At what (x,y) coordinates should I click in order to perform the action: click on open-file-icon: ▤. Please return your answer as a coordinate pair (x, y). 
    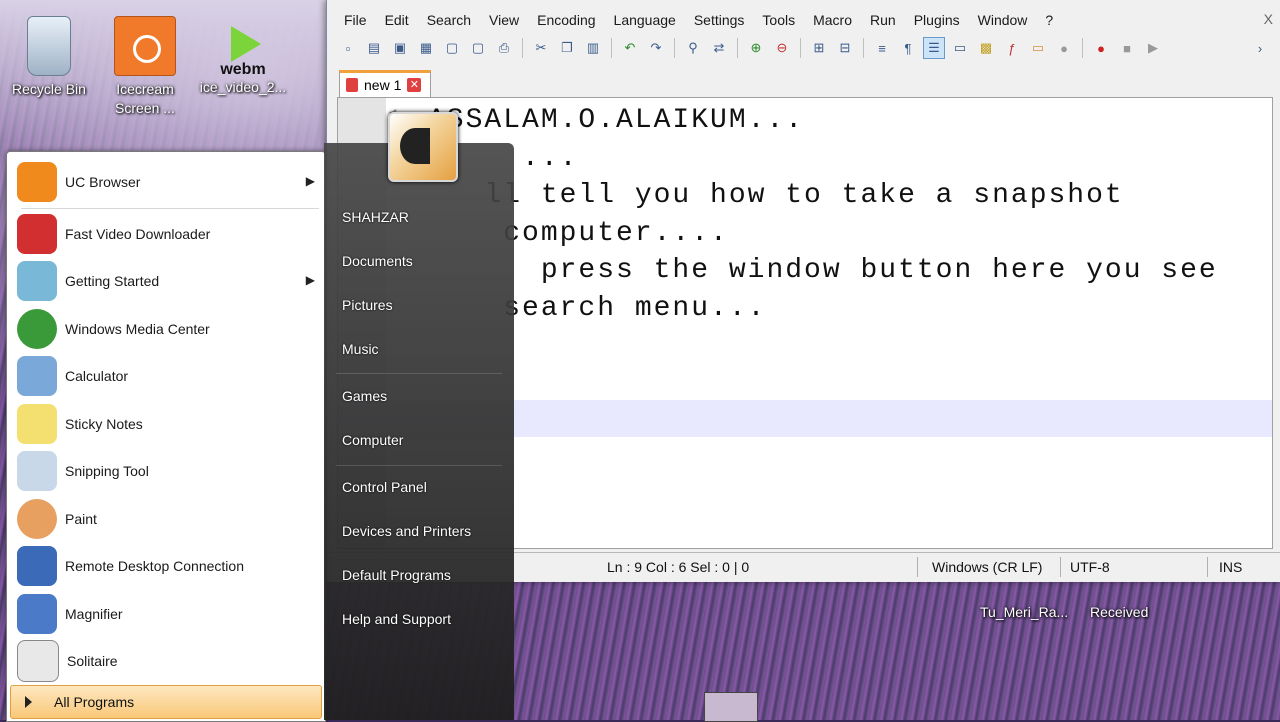
    Looking at the image, I should click on (374, 48).